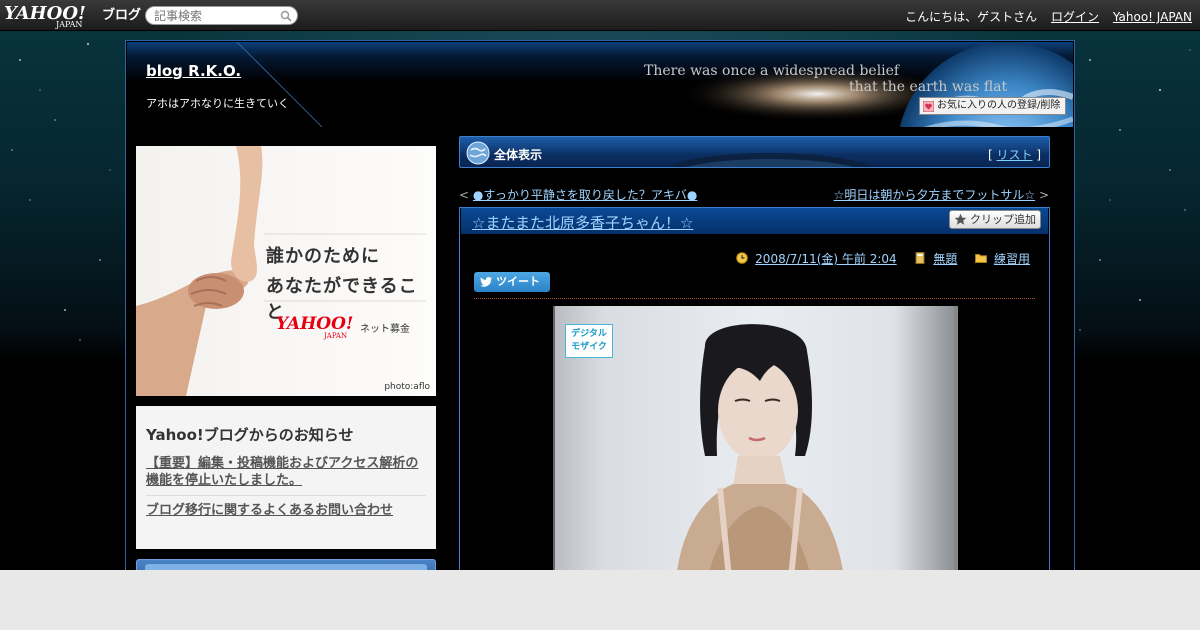  I want to click on photo-badge-line1: デジタル, so click(589, 334).